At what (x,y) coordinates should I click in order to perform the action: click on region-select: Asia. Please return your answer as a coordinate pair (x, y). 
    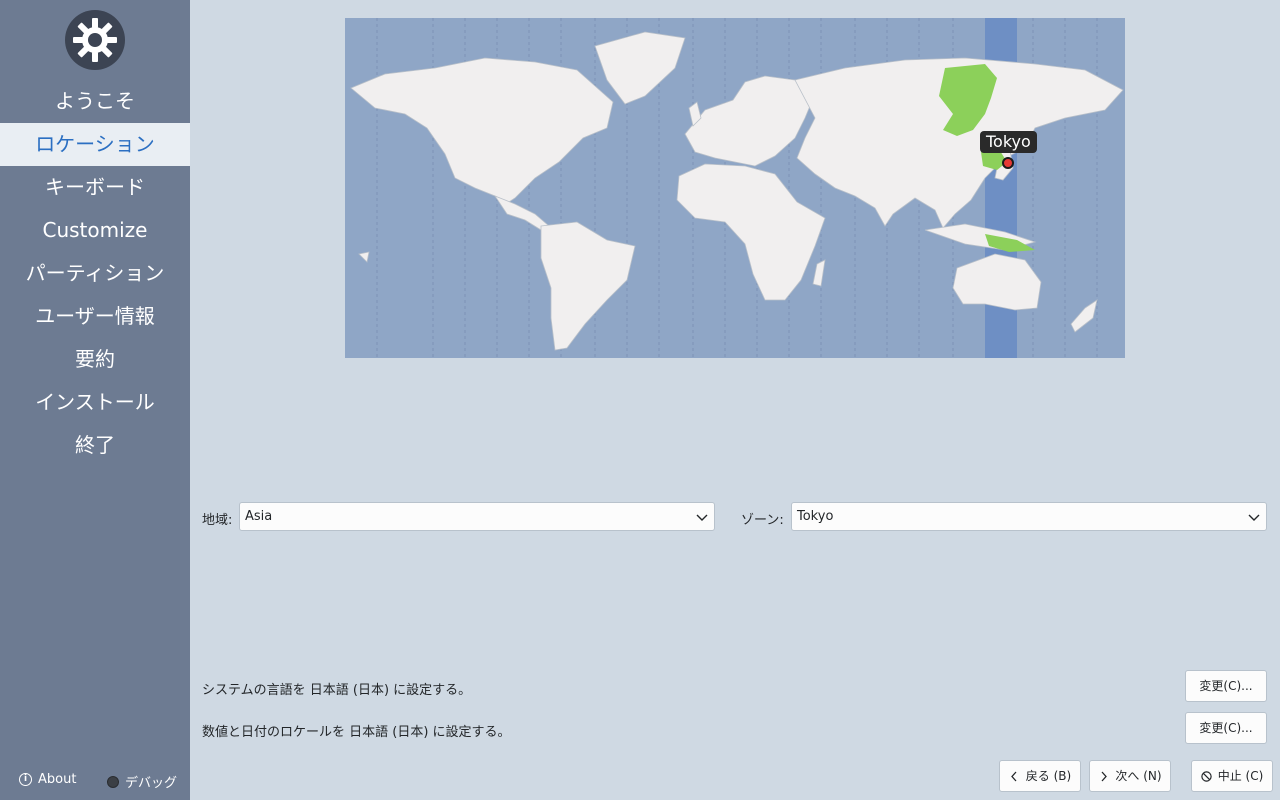
    Looking at the image, I should click on (477, 516).